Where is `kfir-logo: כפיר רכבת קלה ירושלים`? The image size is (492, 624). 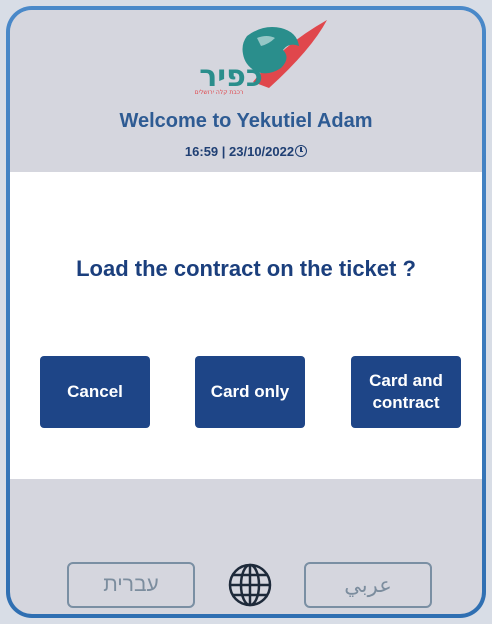
kfir-logo: כפיר רכבת קלה ירושלים is located at coordinates (261, 58).